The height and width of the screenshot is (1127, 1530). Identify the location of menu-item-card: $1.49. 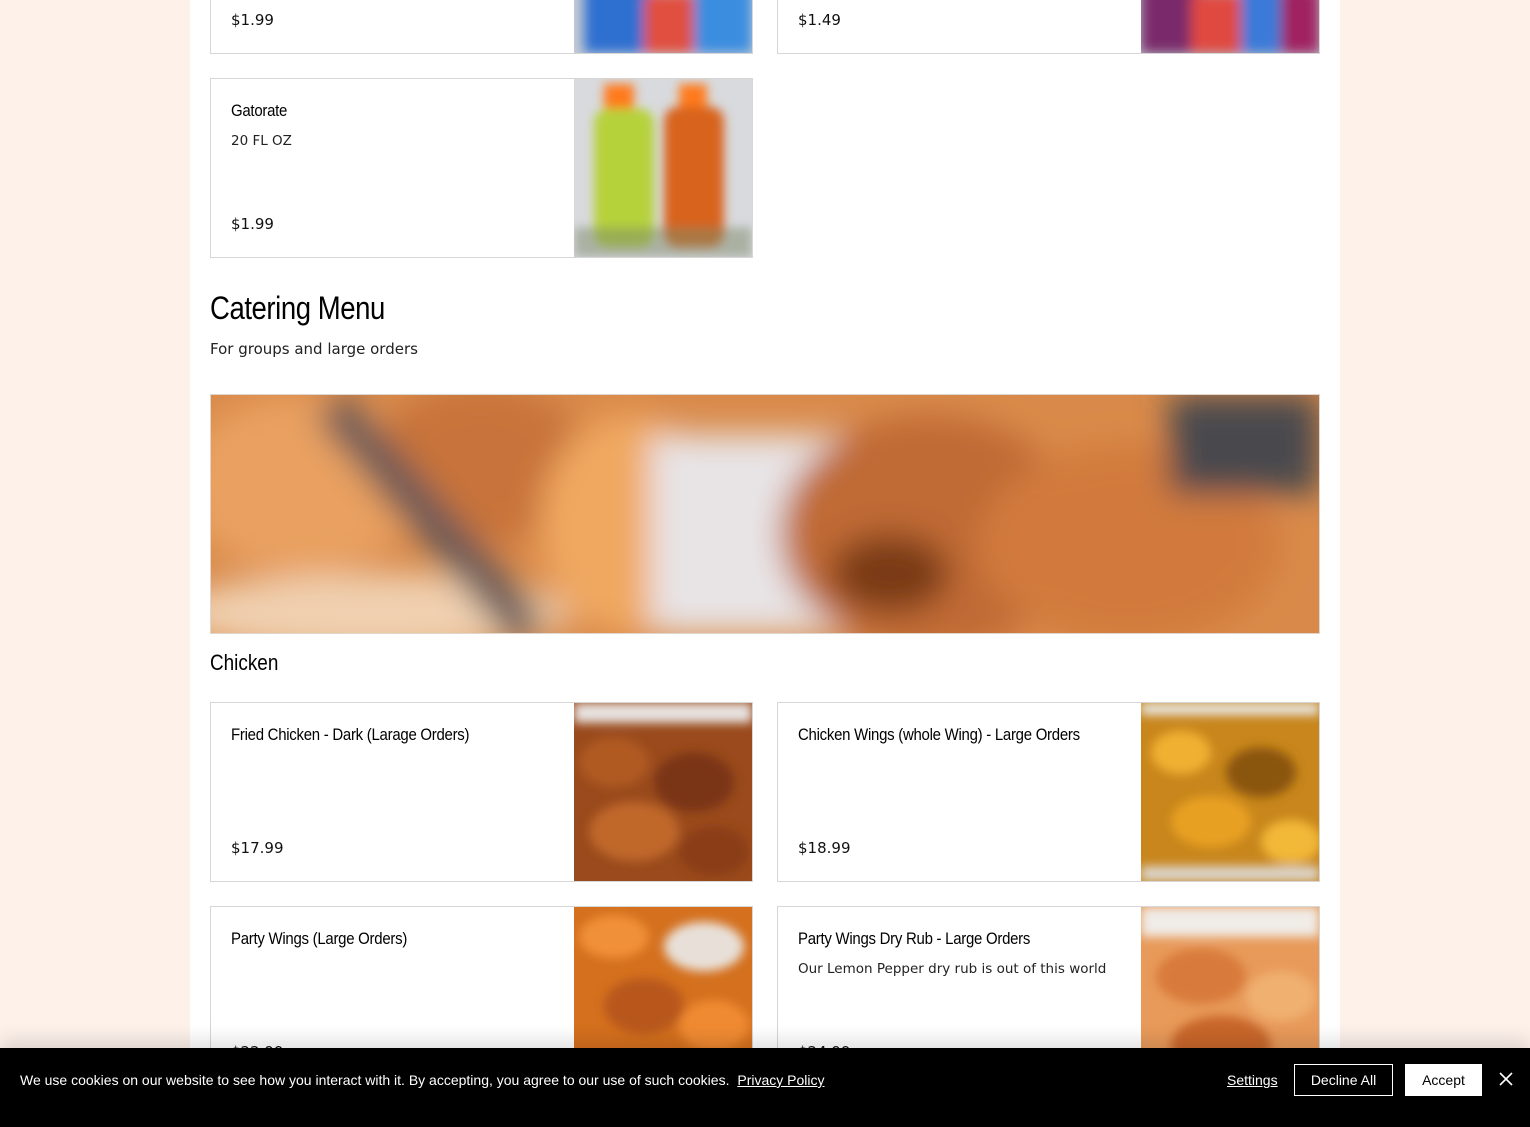
(1048, 27).